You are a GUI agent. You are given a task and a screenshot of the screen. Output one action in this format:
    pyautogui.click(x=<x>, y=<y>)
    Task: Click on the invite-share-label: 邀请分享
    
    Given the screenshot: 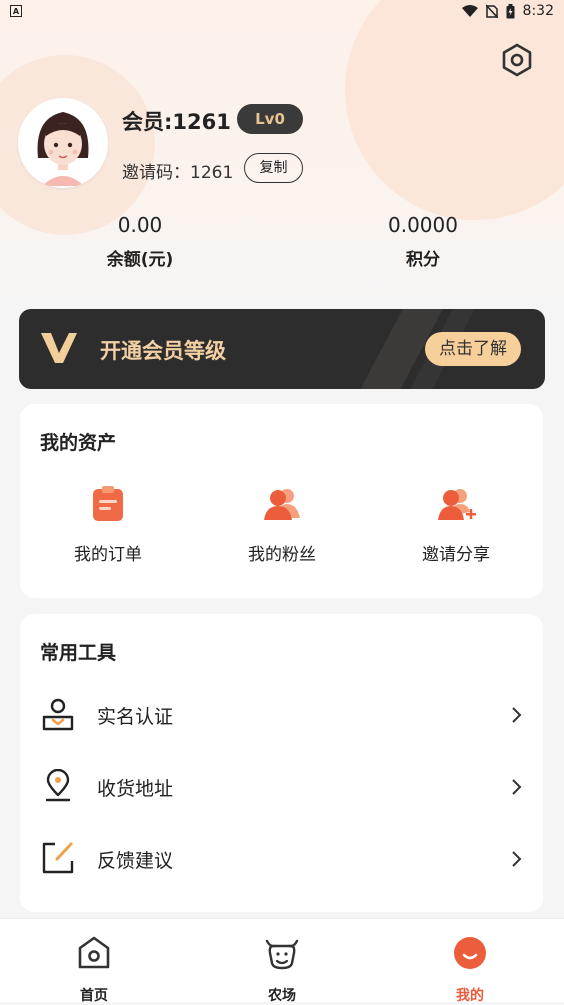 What is the action you would take?
    pyautogui.click(x=456, y=555)
    